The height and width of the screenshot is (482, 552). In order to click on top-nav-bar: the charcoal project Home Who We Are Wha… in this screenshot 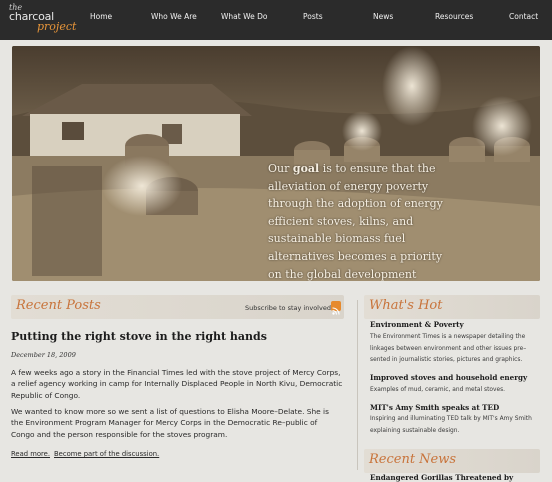, I will do `click(276, 20)`.